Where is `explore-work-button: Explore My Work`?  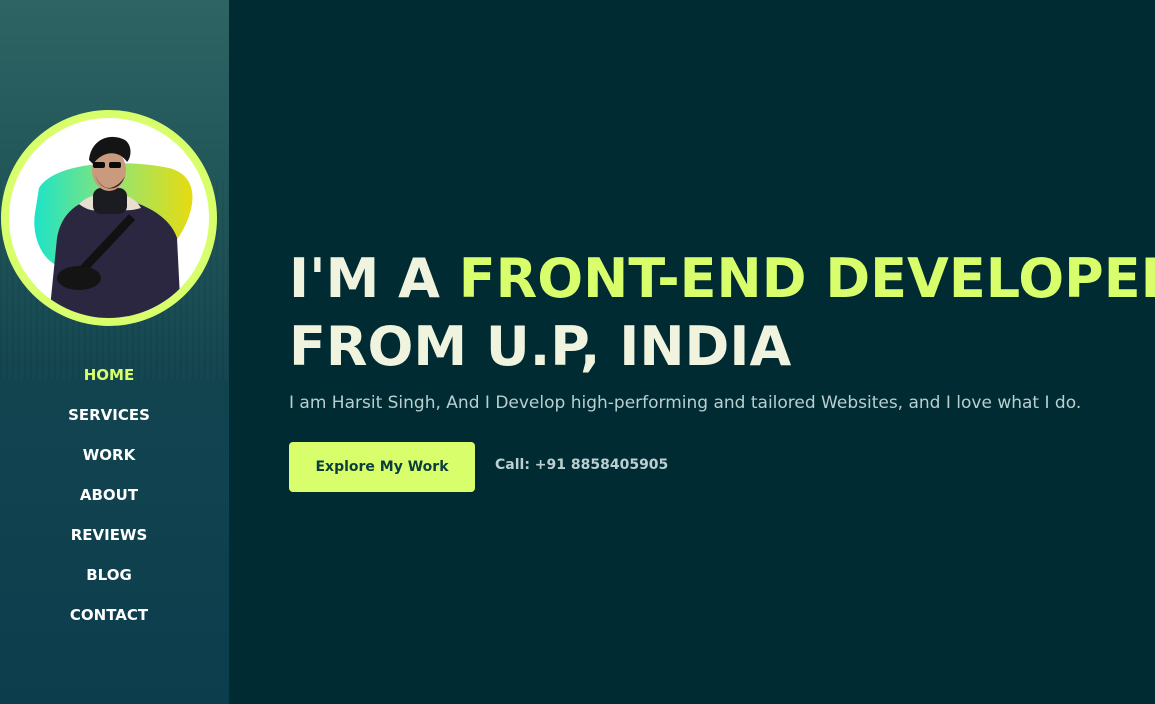
explore-work-button: Explore My Work is located at coordinates (382, 467).